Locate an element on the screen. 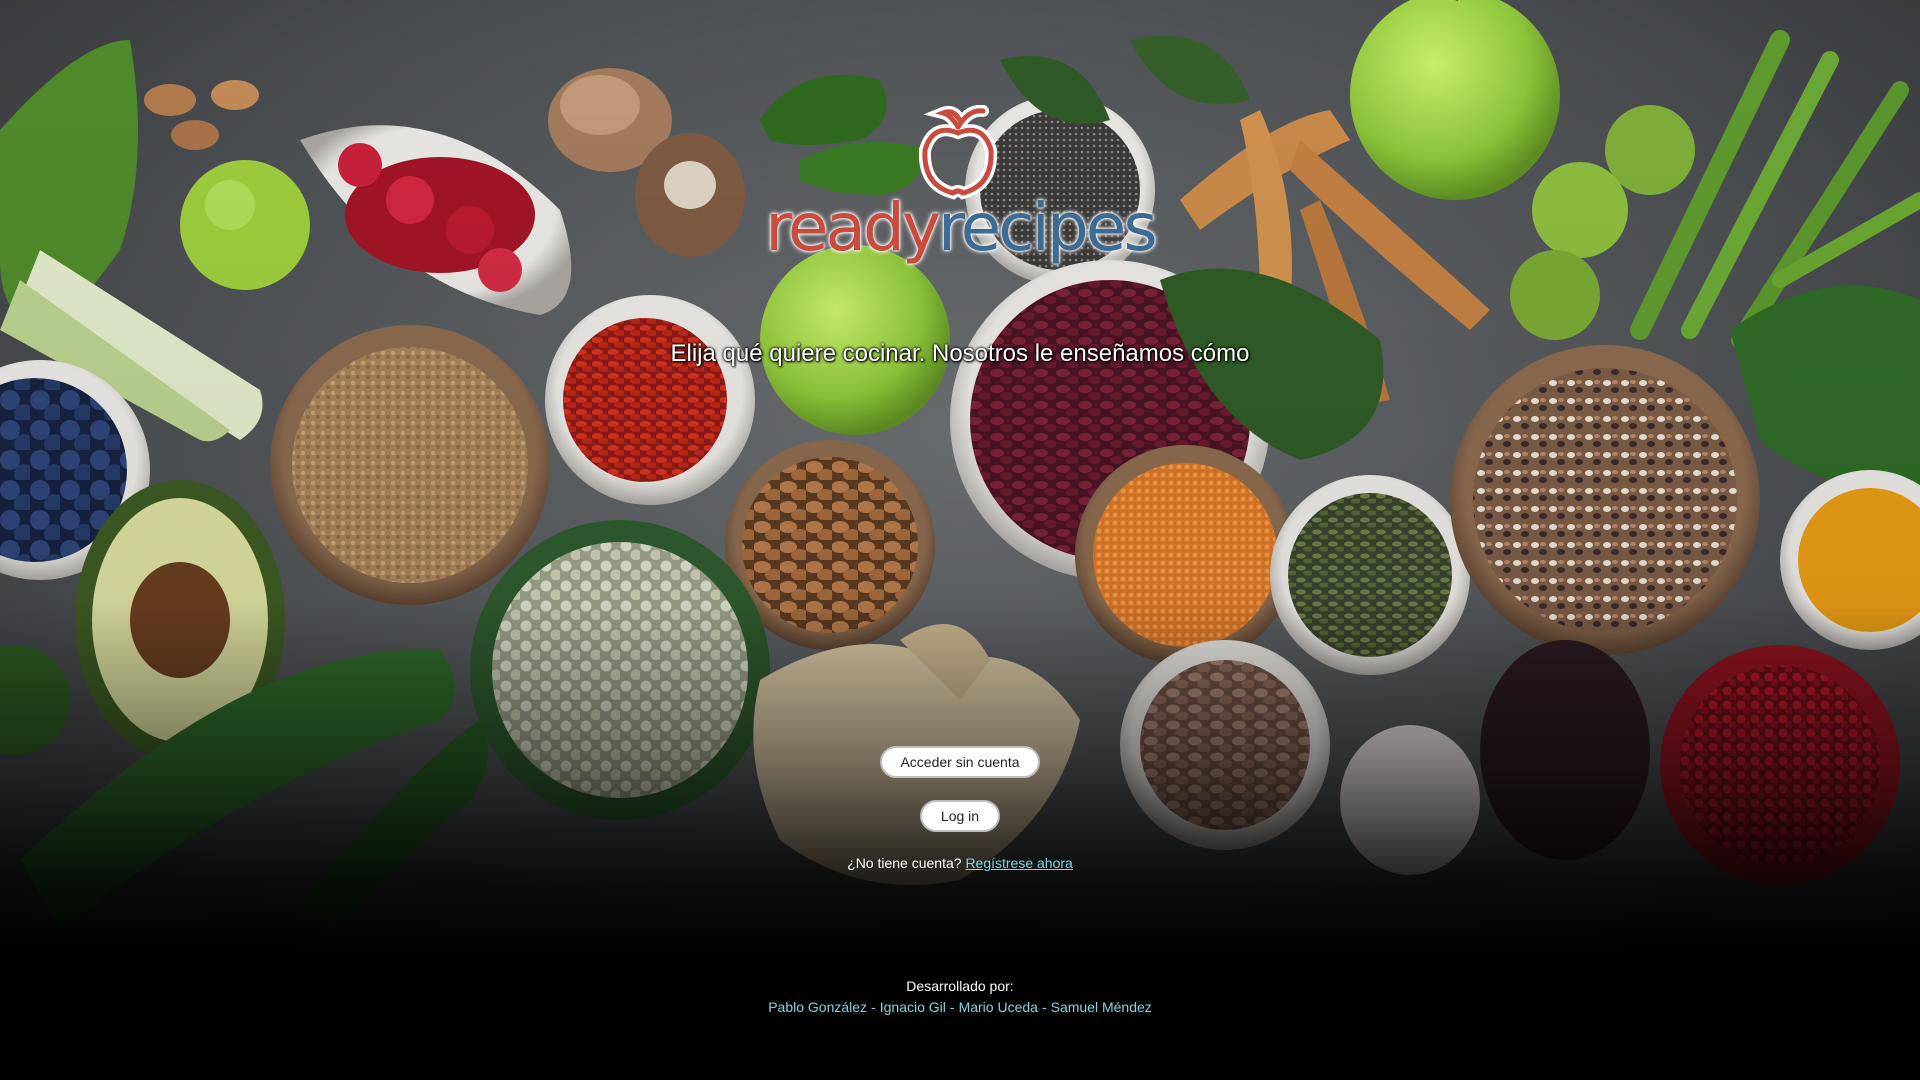  apple-logo-icon is located at coordinates (958, 152).